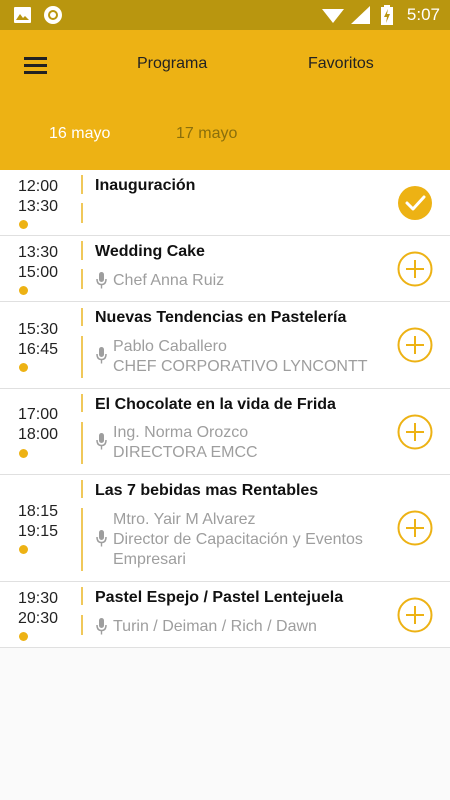 The height and width of the screenshot is (800, 450). I want to click on start-time: 15:30, so click(38, 329).